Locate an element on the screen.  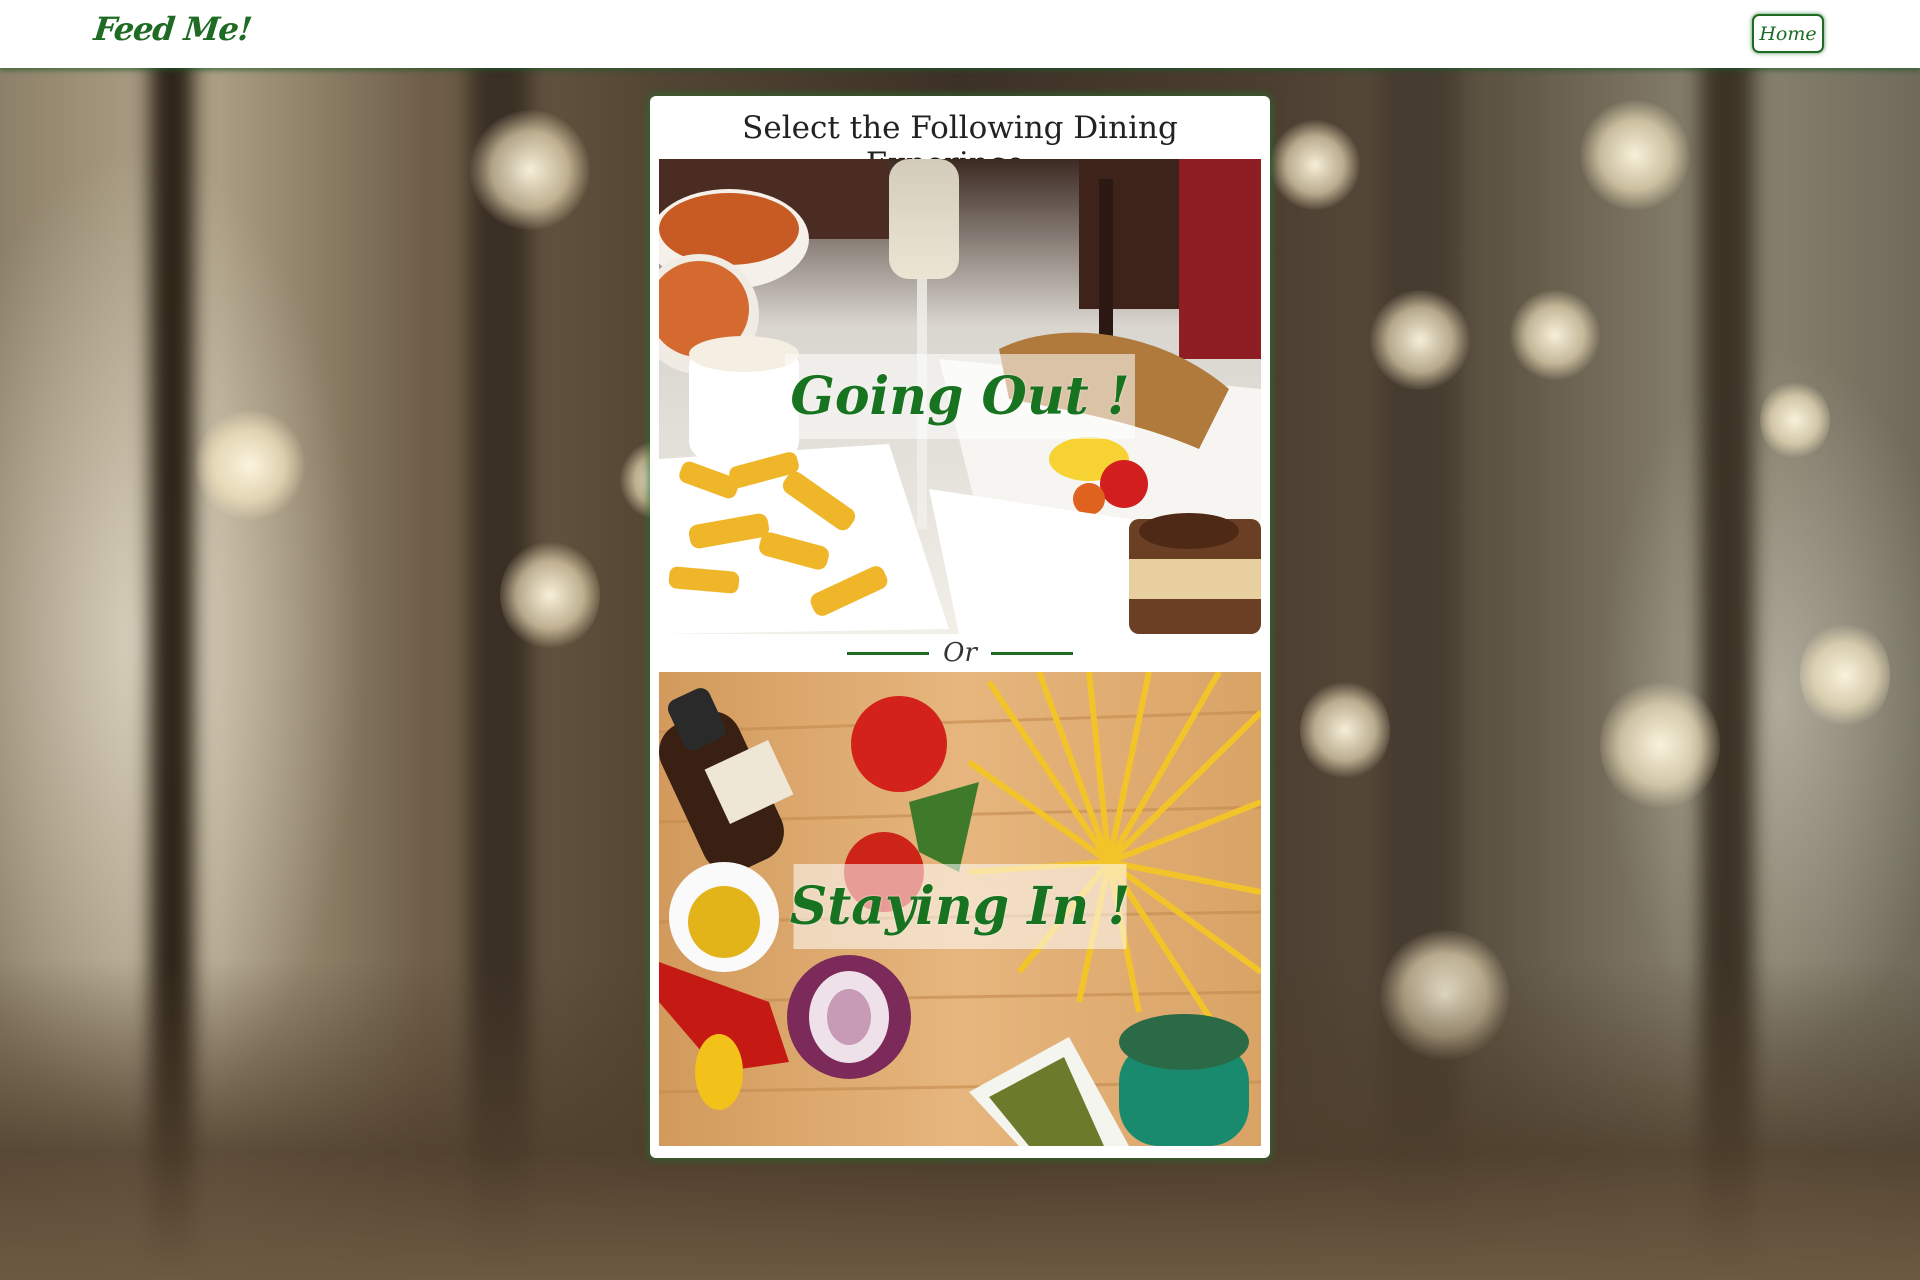
staying-in-option: Staying In ! is located at coordinates (960, 909).